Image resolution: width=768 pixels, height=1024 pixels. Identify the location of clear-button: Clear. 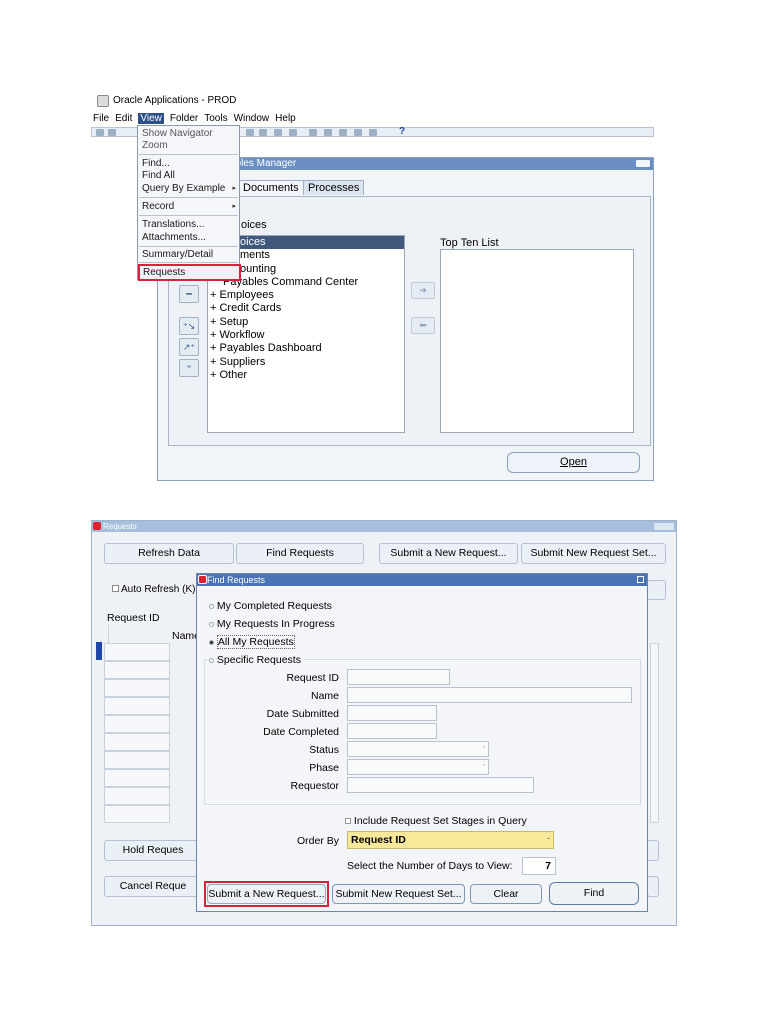
(506, 894).